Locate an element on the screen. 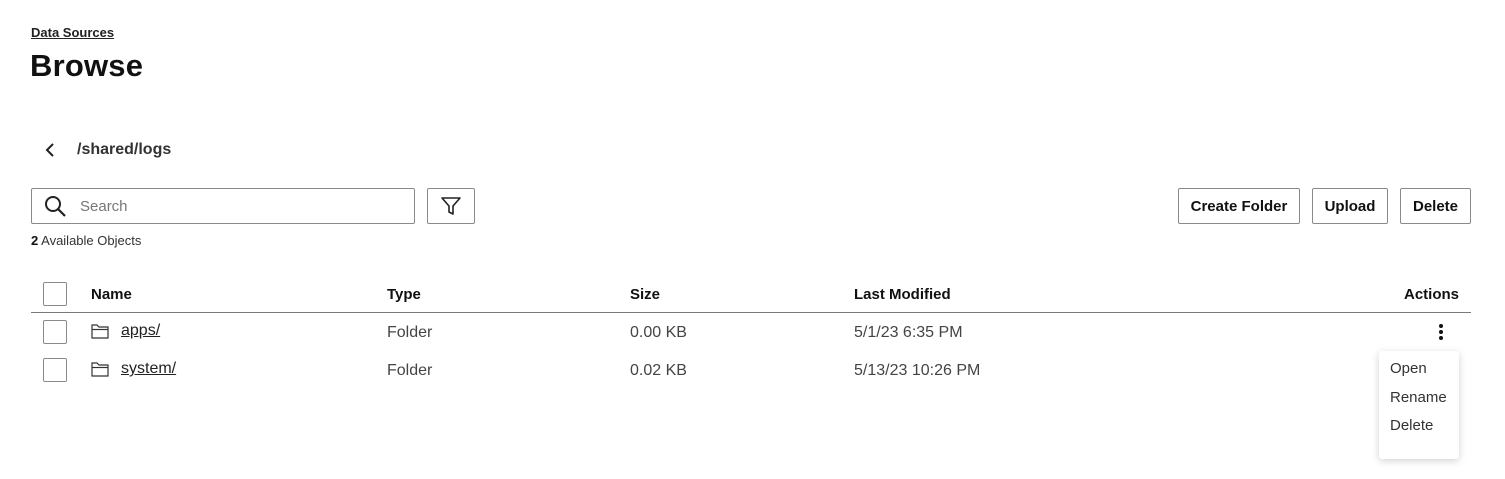  search-input is located at coordinates (240, 206).